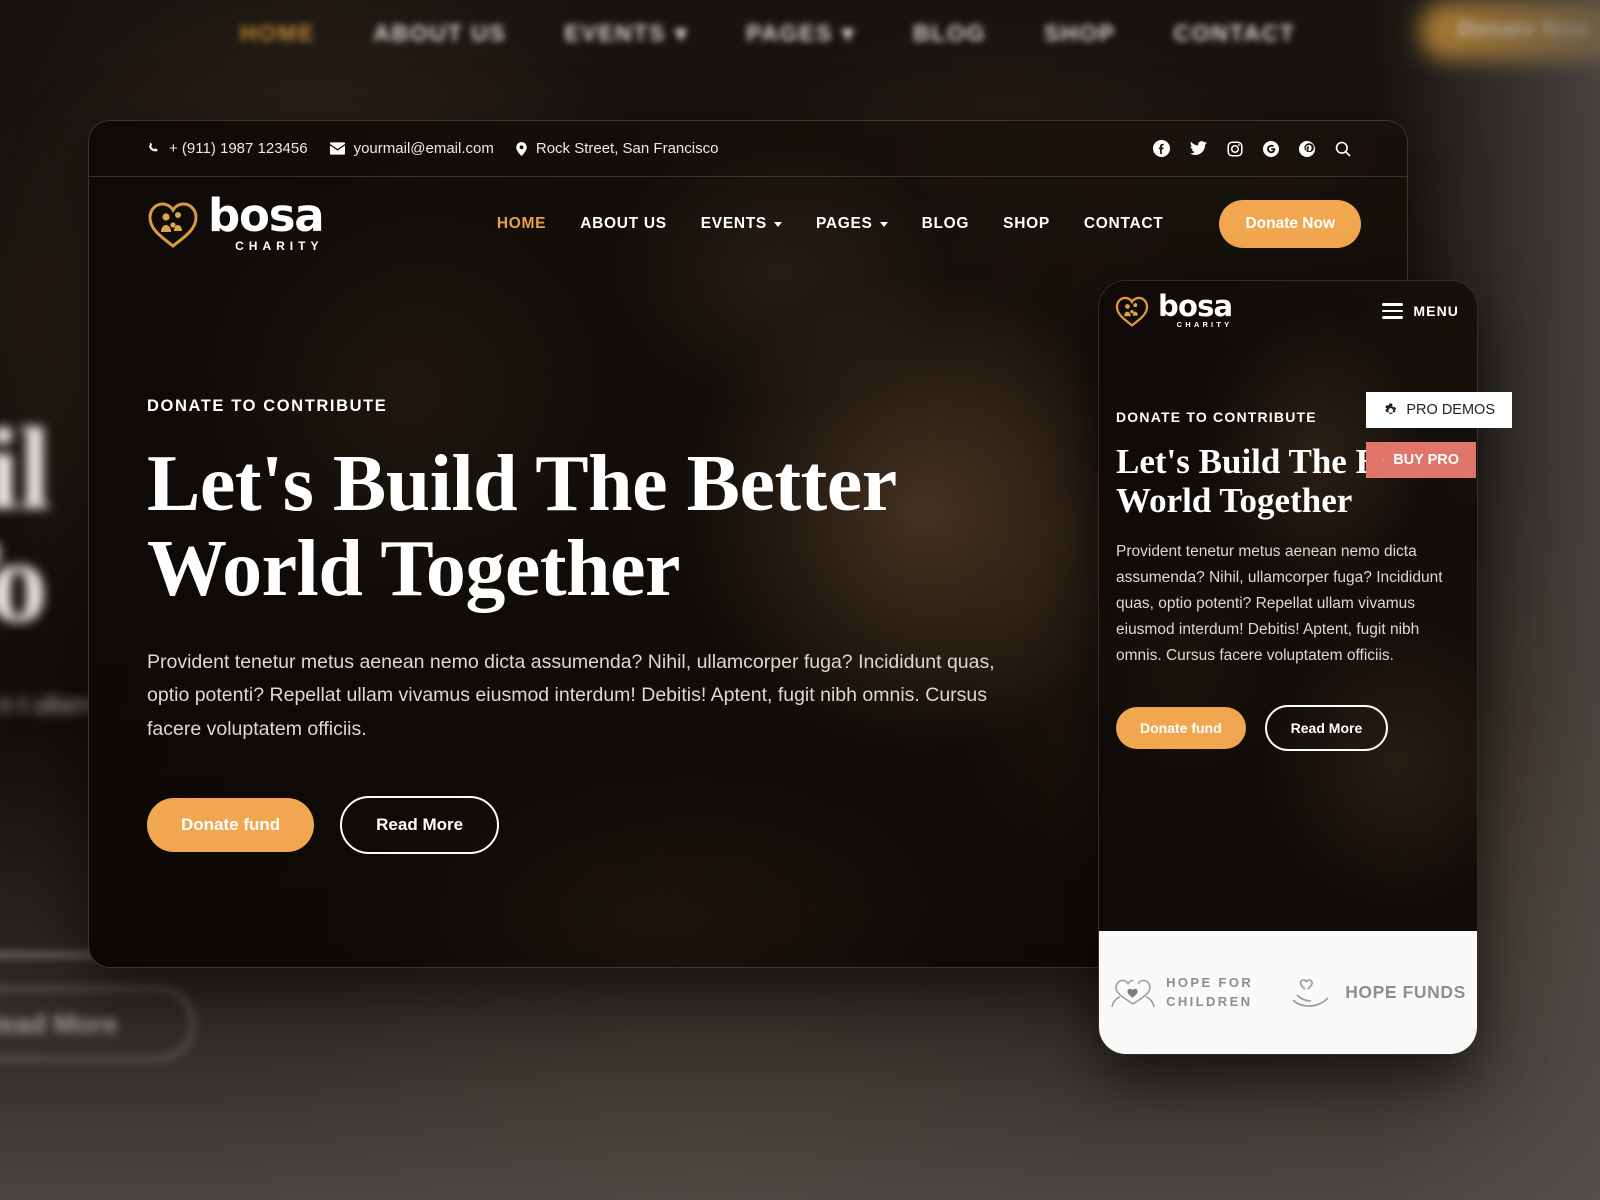 The height and width of the screenshot is (1200, 1600). What do you see at coordinates (440, 32) in the screenshot?
I see `background-nav-item-about-us: ABOUT US` at bounding box center [440, 32].